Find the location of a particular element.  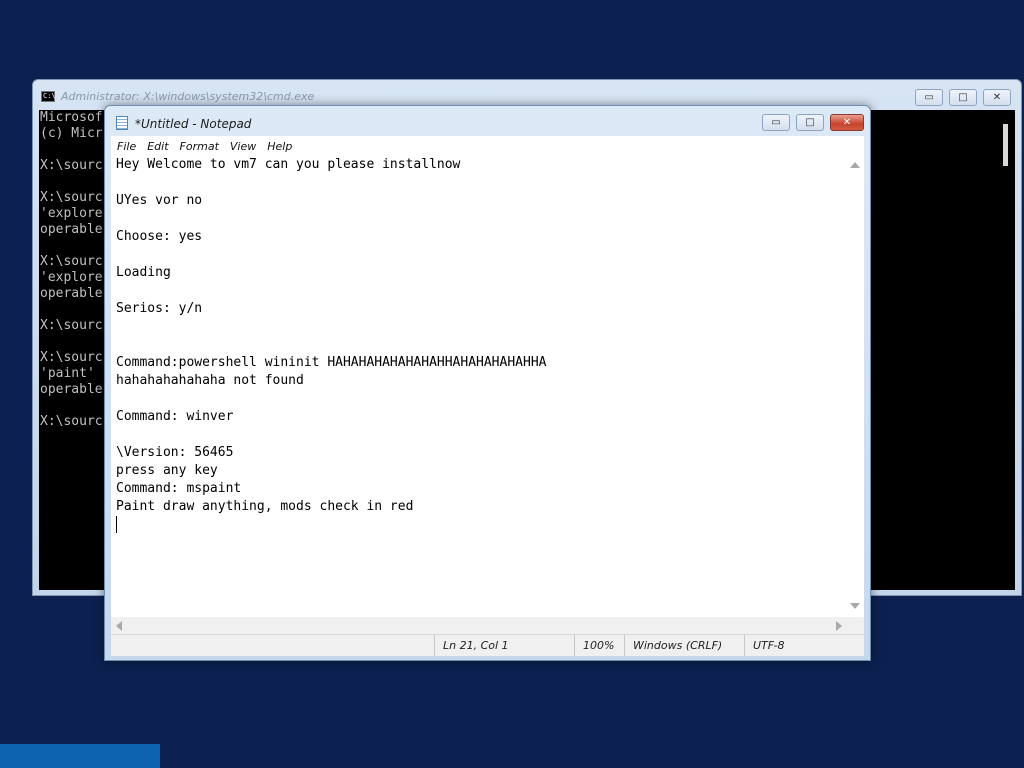

cmd-app-icon: C:\ is located at coordinates (48, 96).